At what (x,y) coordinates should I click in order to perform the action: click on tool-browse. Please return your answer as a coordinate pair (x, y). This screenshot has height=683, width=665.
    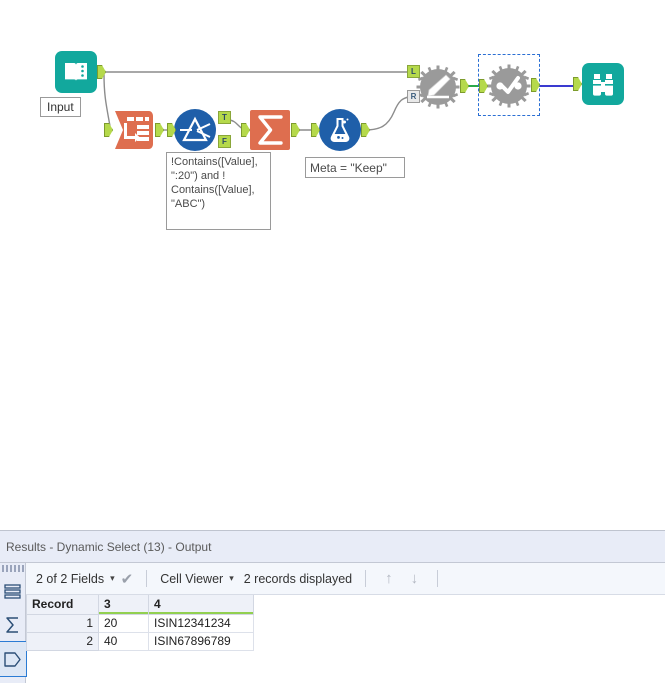
    Looking at the image, I should click on (598, 84).